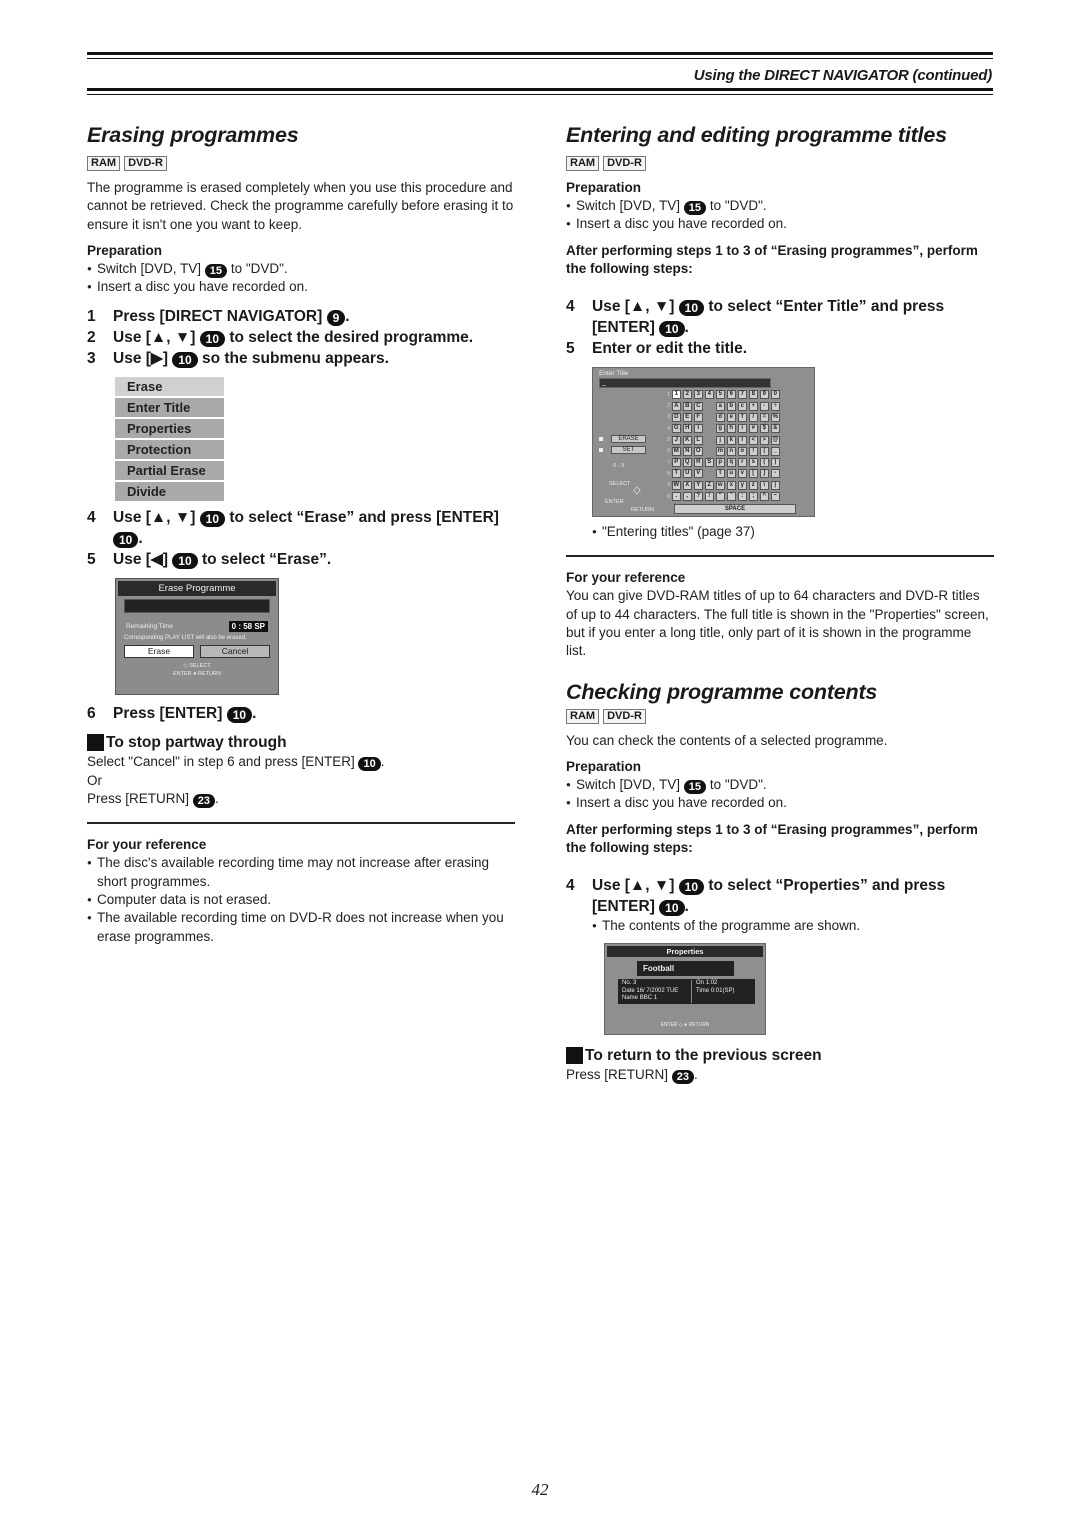  What do you see at coordinates (676, 474) in the screenshot?
I see `keyboard-key: T` at bounding box center [676, 474].